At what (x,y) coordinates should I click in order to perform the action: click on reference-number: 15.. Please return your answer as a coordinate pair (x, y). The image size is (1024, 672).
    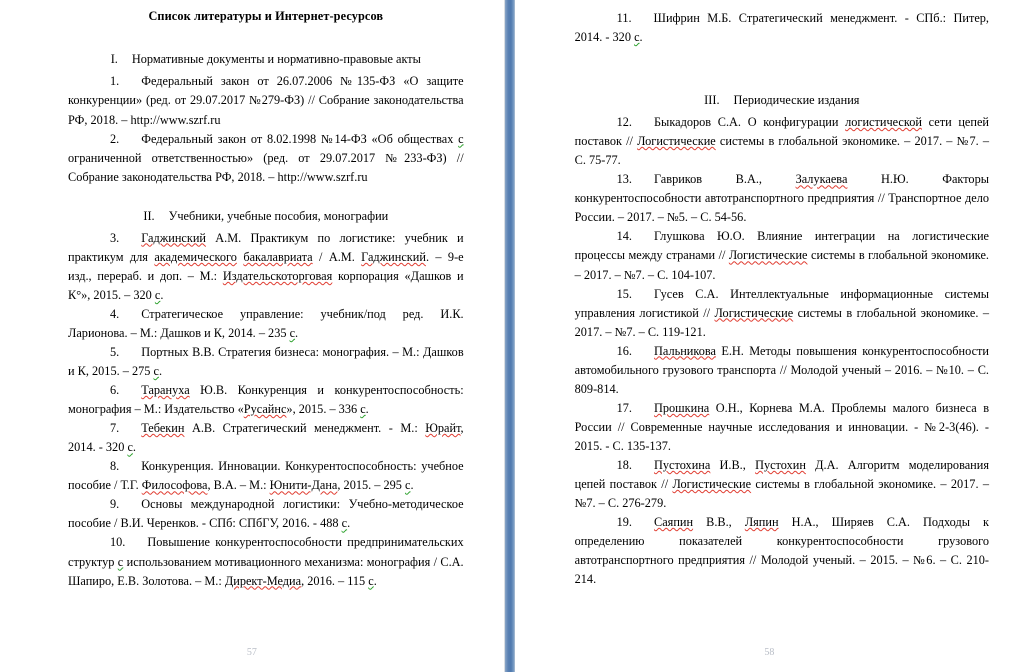
    Looking at the image, I should click on (624, 293).